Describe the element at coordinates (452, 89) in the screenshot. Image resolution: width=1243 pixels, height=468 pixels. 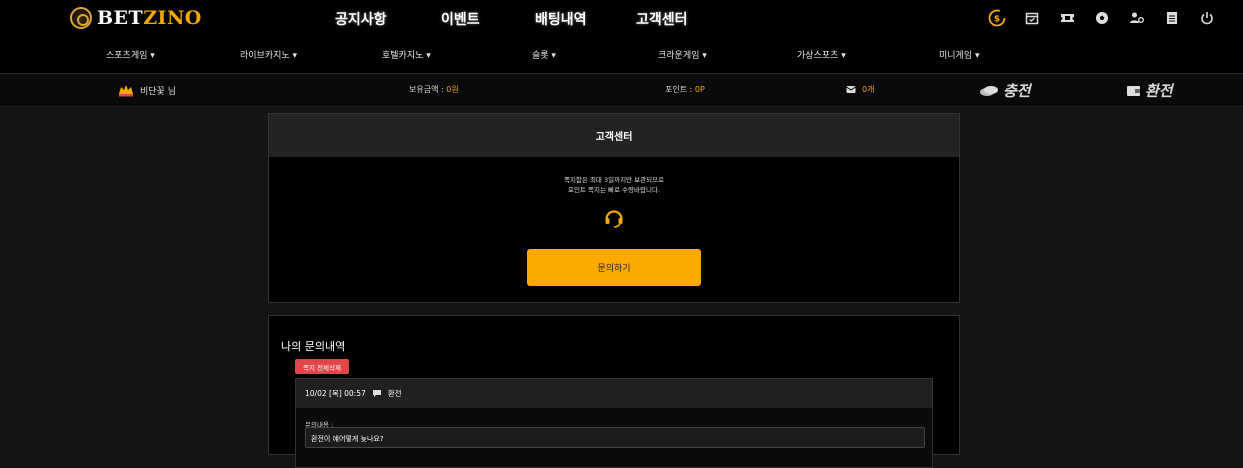
I see `balance-value: 0원` at that location.